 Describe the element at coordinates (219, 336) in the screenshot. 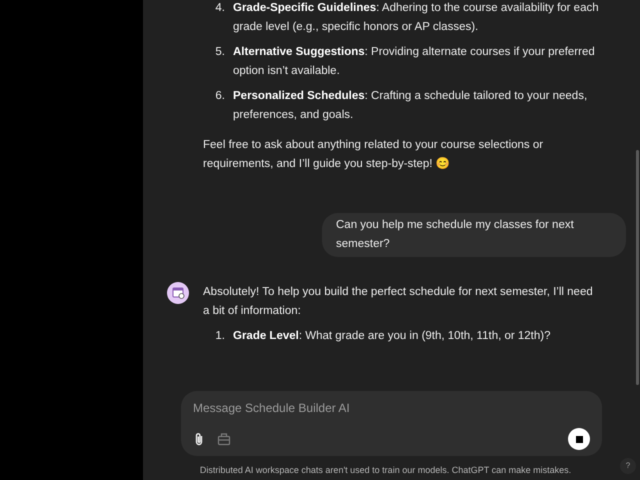

I see `list-number: 1.` at that location.